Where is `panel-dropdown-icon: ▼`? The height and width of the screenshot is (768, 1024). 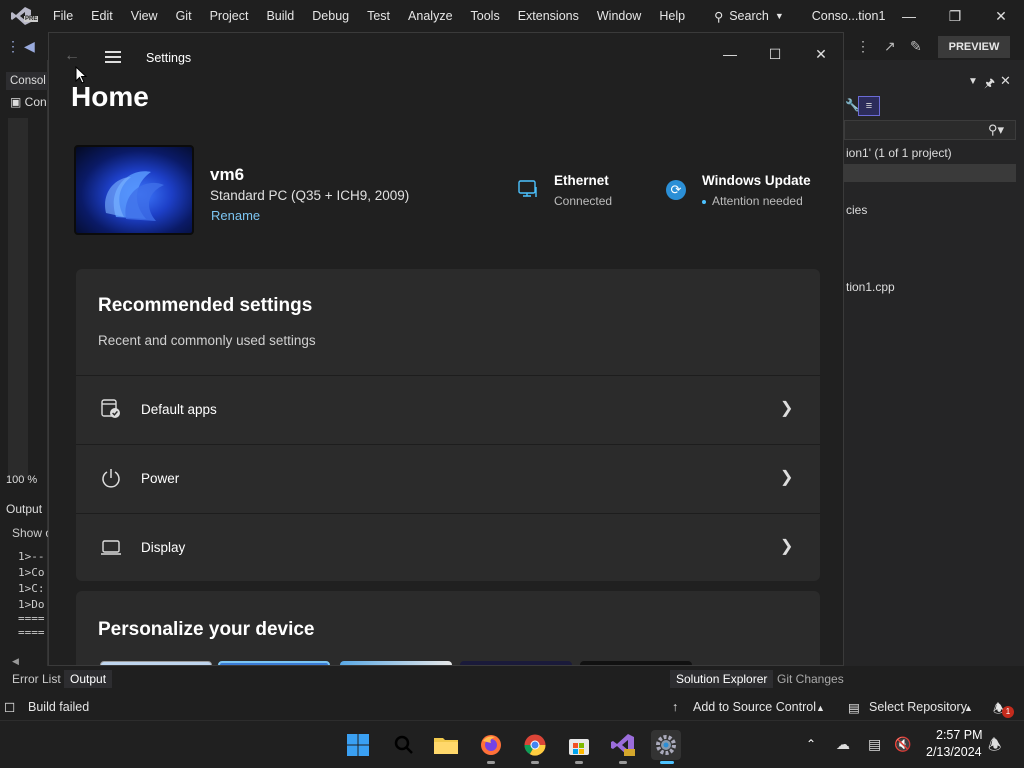 panel-dropdown-icon: ▼ is located at coordinates (973, 81).